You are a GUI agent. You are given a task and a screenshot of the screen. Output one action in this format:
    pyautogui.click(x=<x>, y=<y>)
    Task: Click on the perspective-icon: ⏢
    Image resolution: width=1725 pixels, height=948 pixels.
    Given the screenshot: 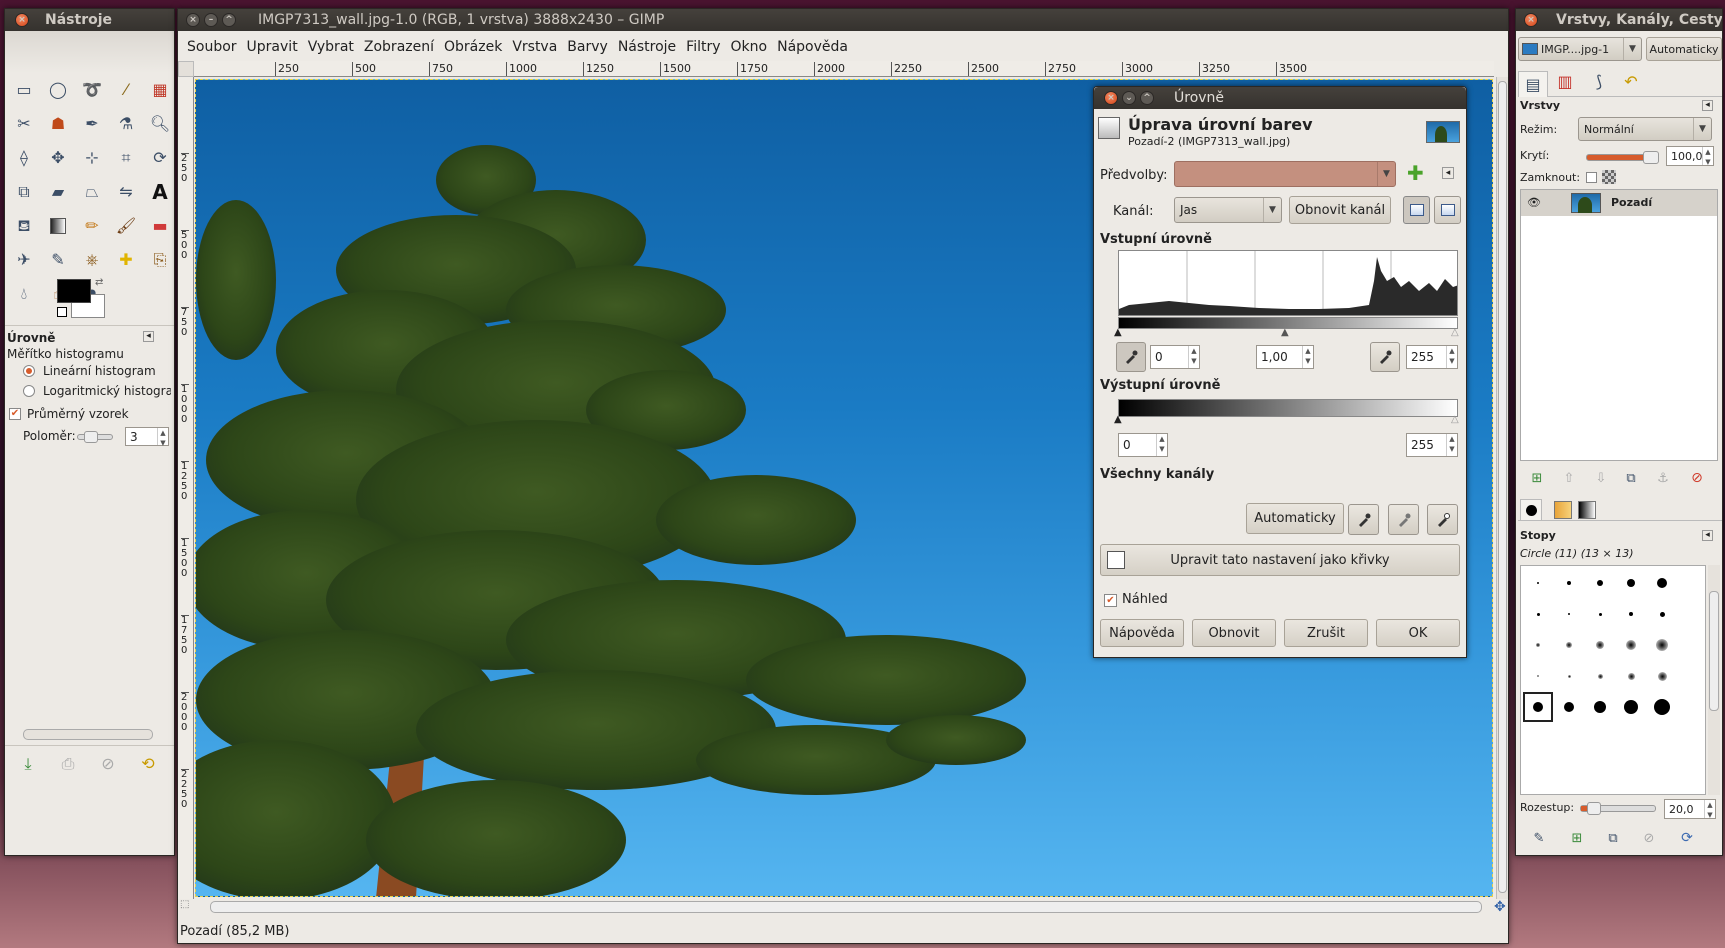 What is the action you would take?
    pyautogui.click(x=92, y=192)
    